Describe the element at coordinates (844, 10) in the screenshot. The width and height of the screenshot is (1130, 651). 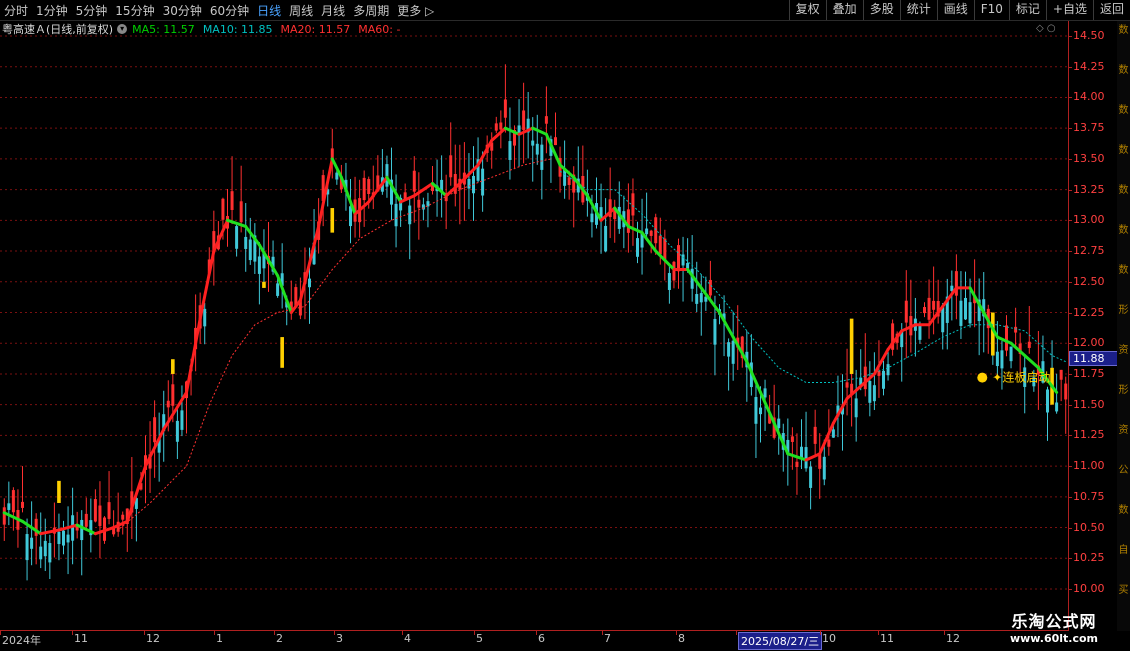
I see `toolbar-button-1: 叠加` at that location.